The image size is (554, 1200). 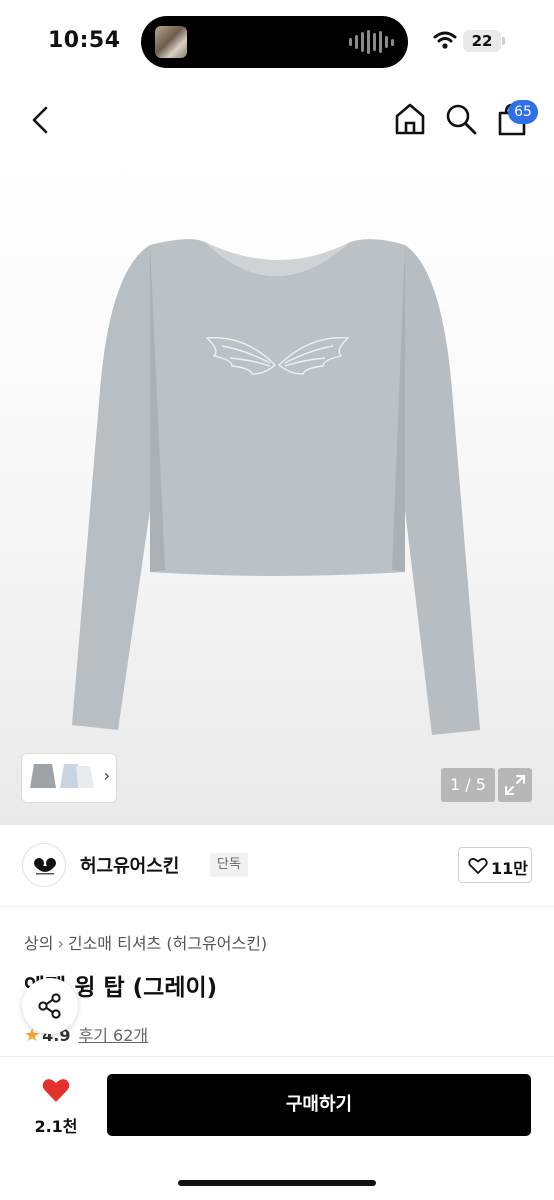 I want to click on heart-filled-icon, so click(x=56, y=1090).